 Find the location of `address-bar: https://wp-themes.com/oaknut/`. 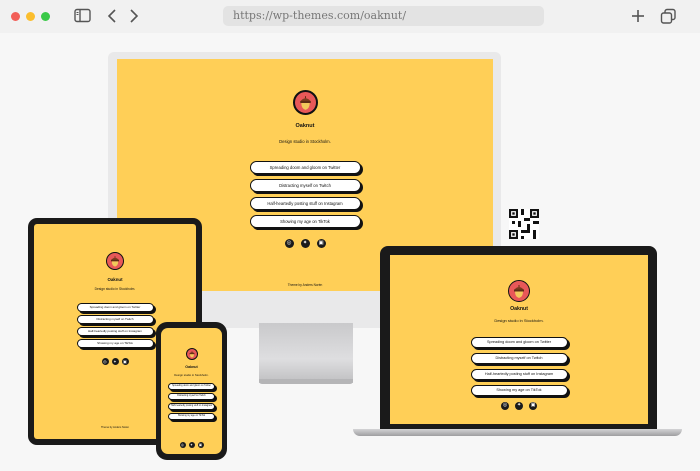

address-bar: https://wp-themes.com/oaknut/ is located at coordinates (383, 16).